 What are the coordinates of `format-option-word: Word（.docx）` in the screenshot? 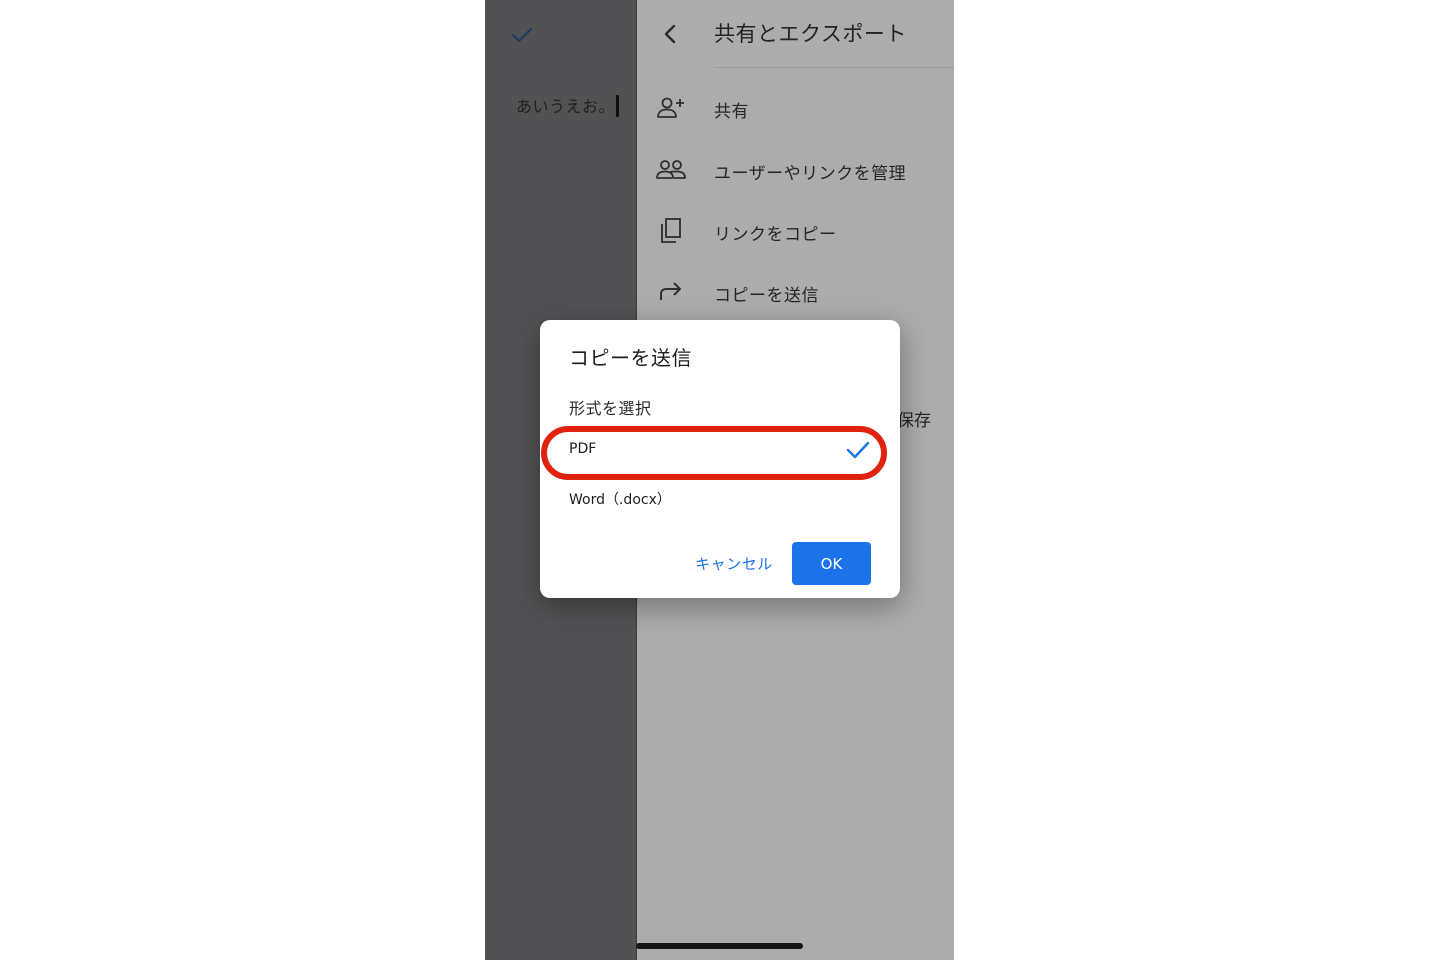 It's located at (720, 498).